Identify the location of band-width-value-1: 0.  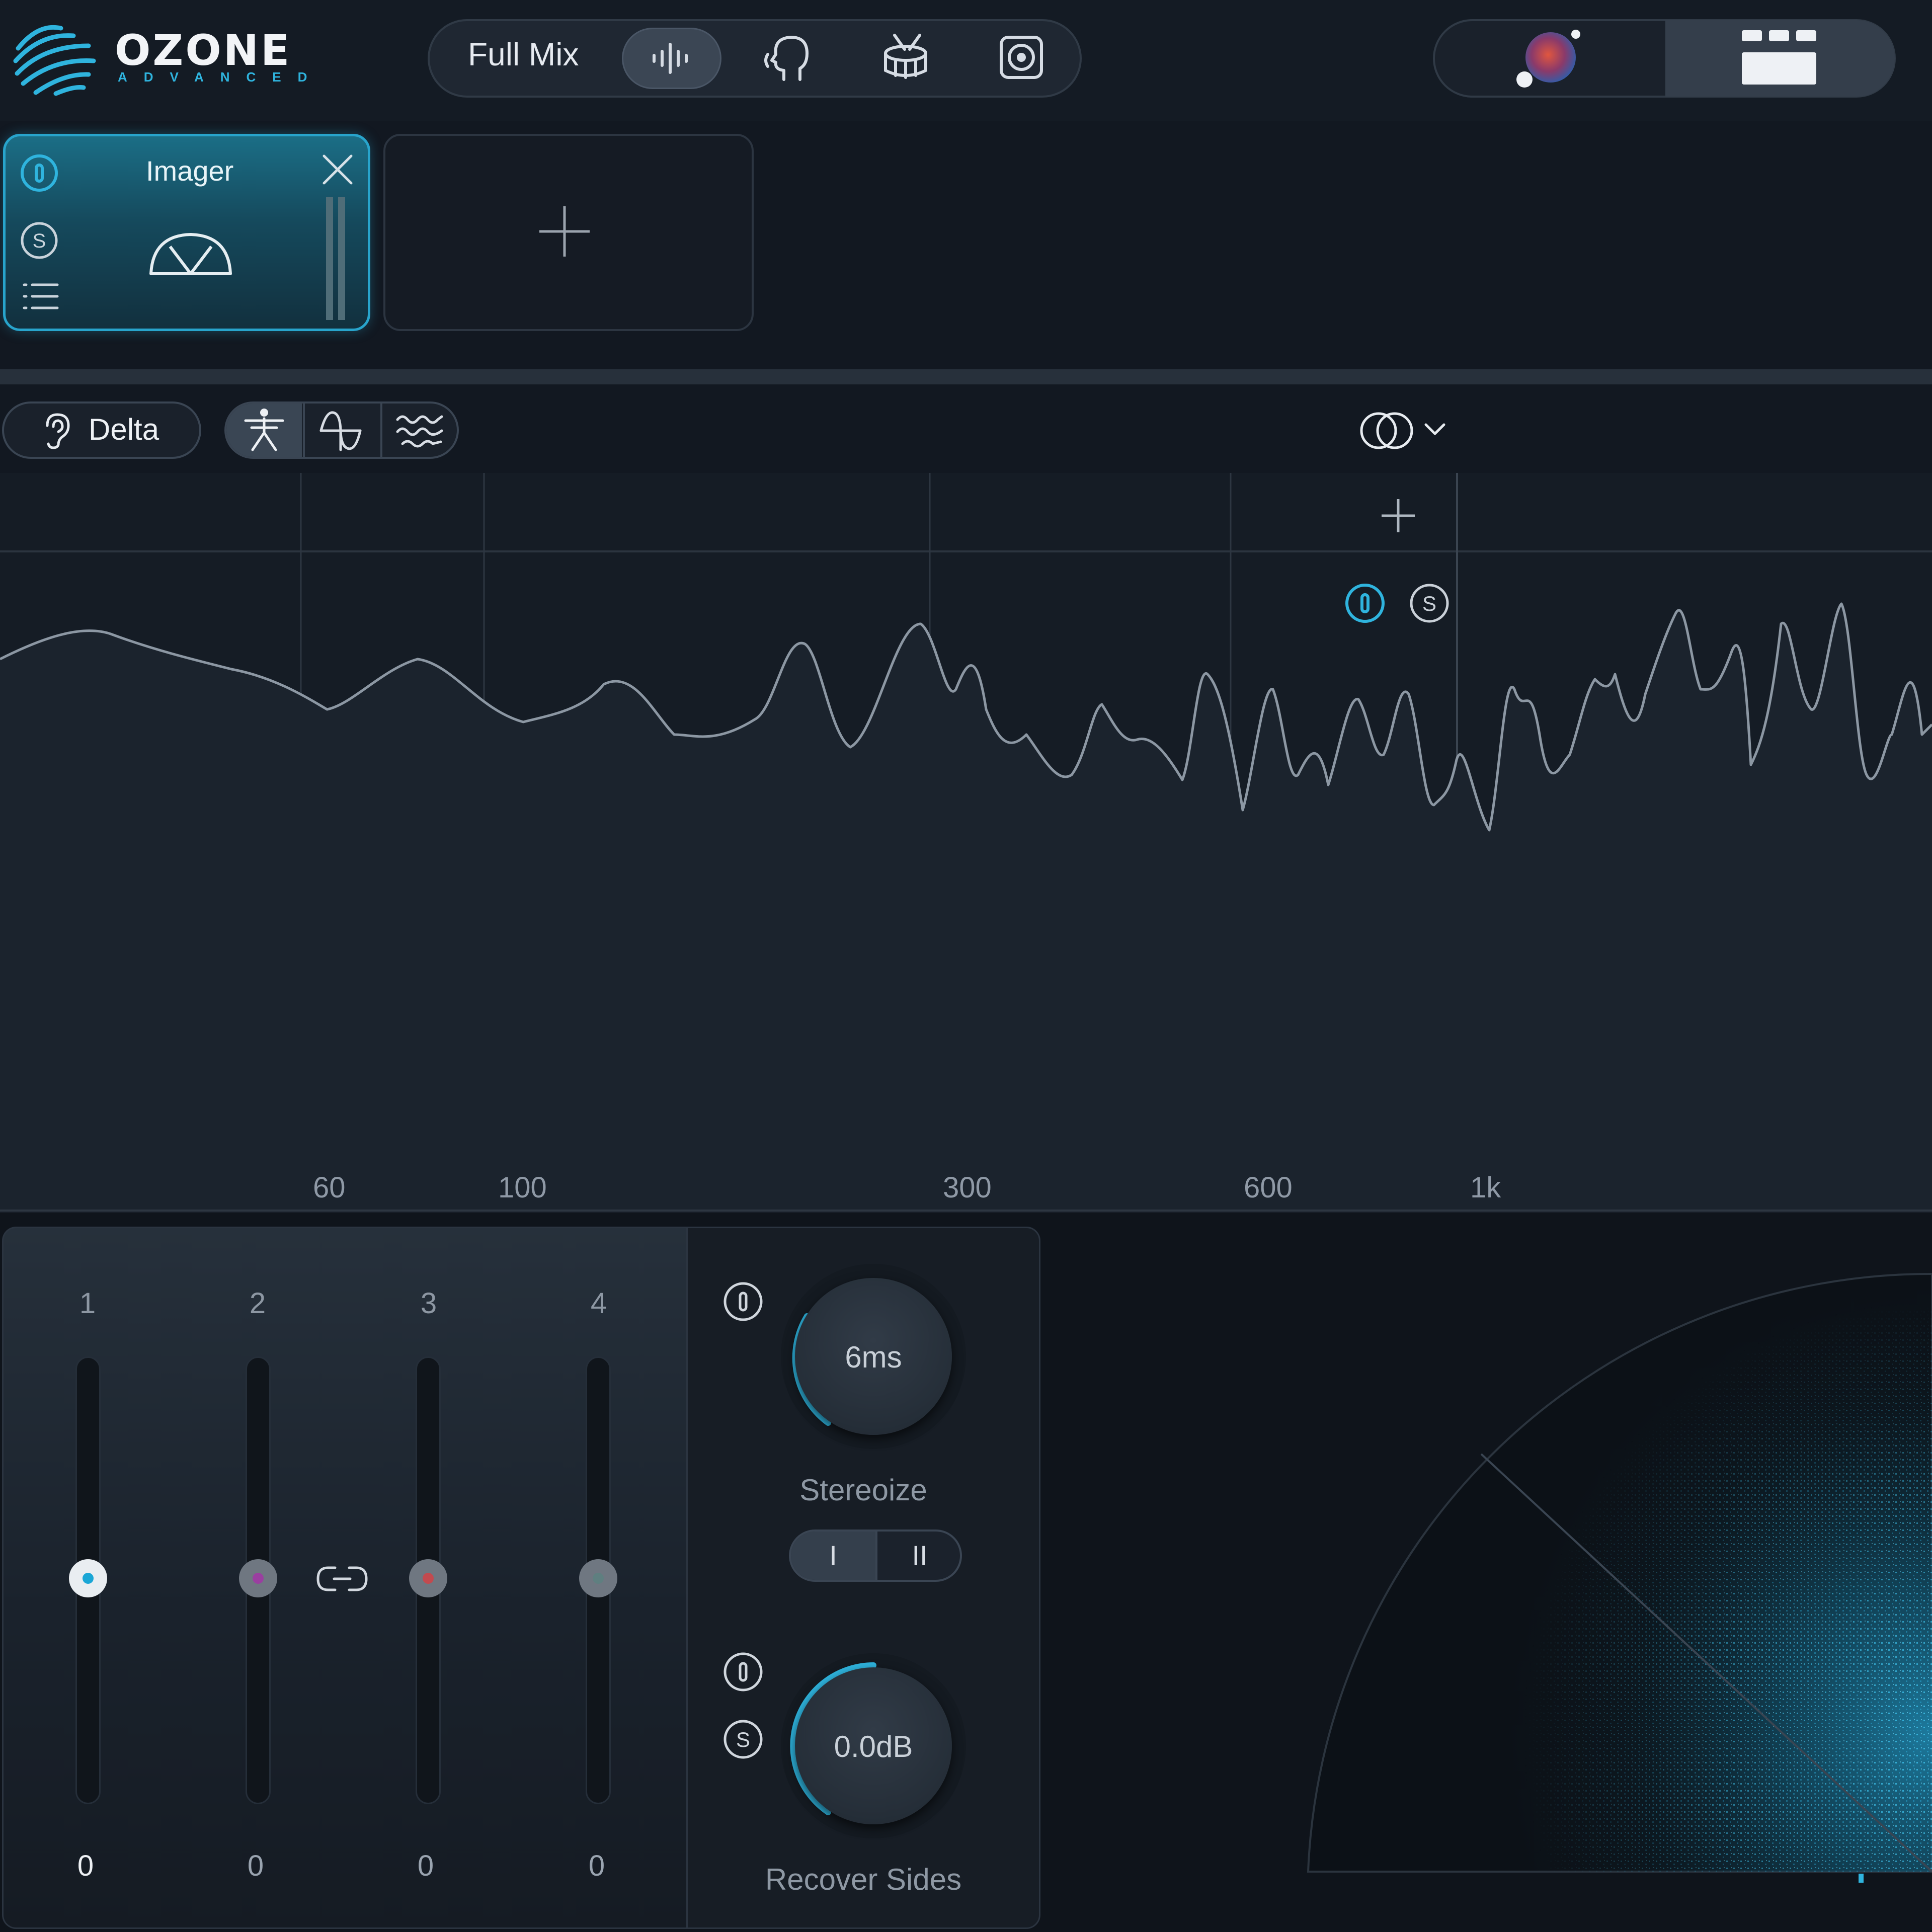
(86, 1866).